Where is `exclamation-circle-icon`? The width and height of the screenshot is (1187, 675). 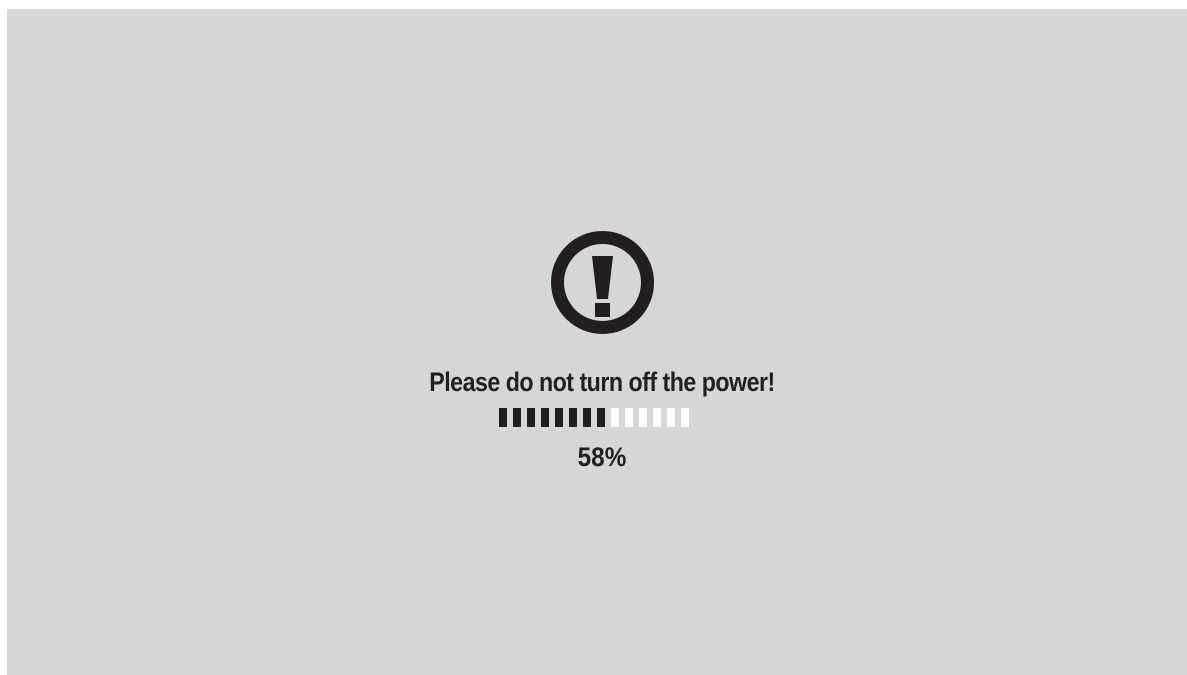 exclamation-circle-icon is located at coordinates (602, 282).